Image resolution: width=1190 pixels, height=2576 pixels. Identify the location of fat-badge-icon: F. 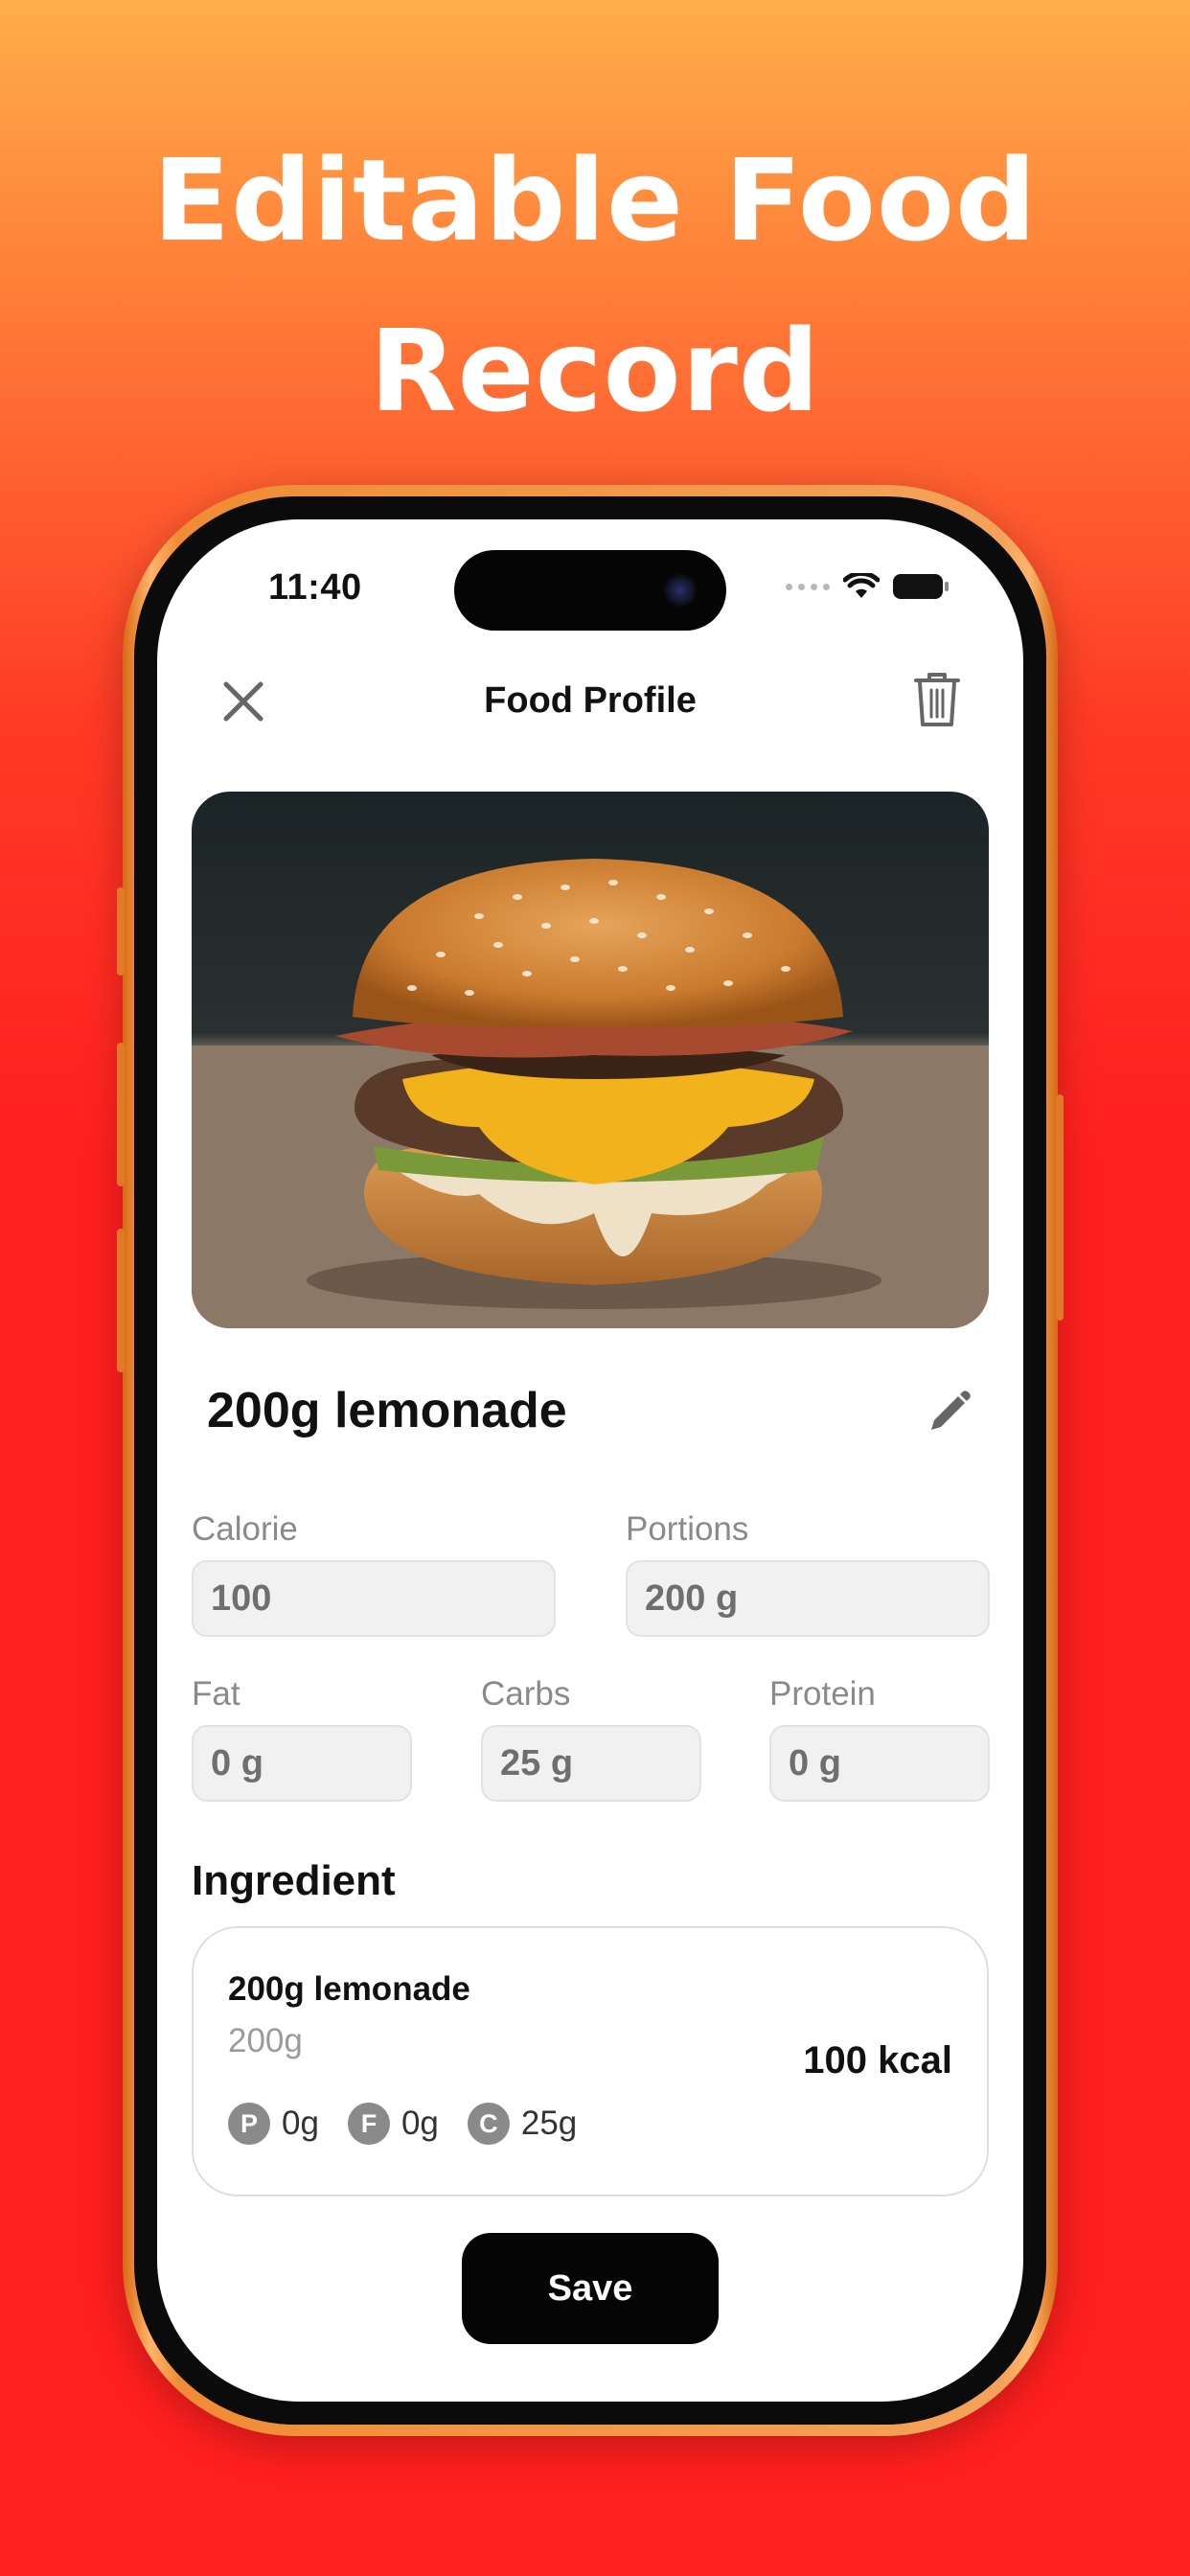
(369, 2124).